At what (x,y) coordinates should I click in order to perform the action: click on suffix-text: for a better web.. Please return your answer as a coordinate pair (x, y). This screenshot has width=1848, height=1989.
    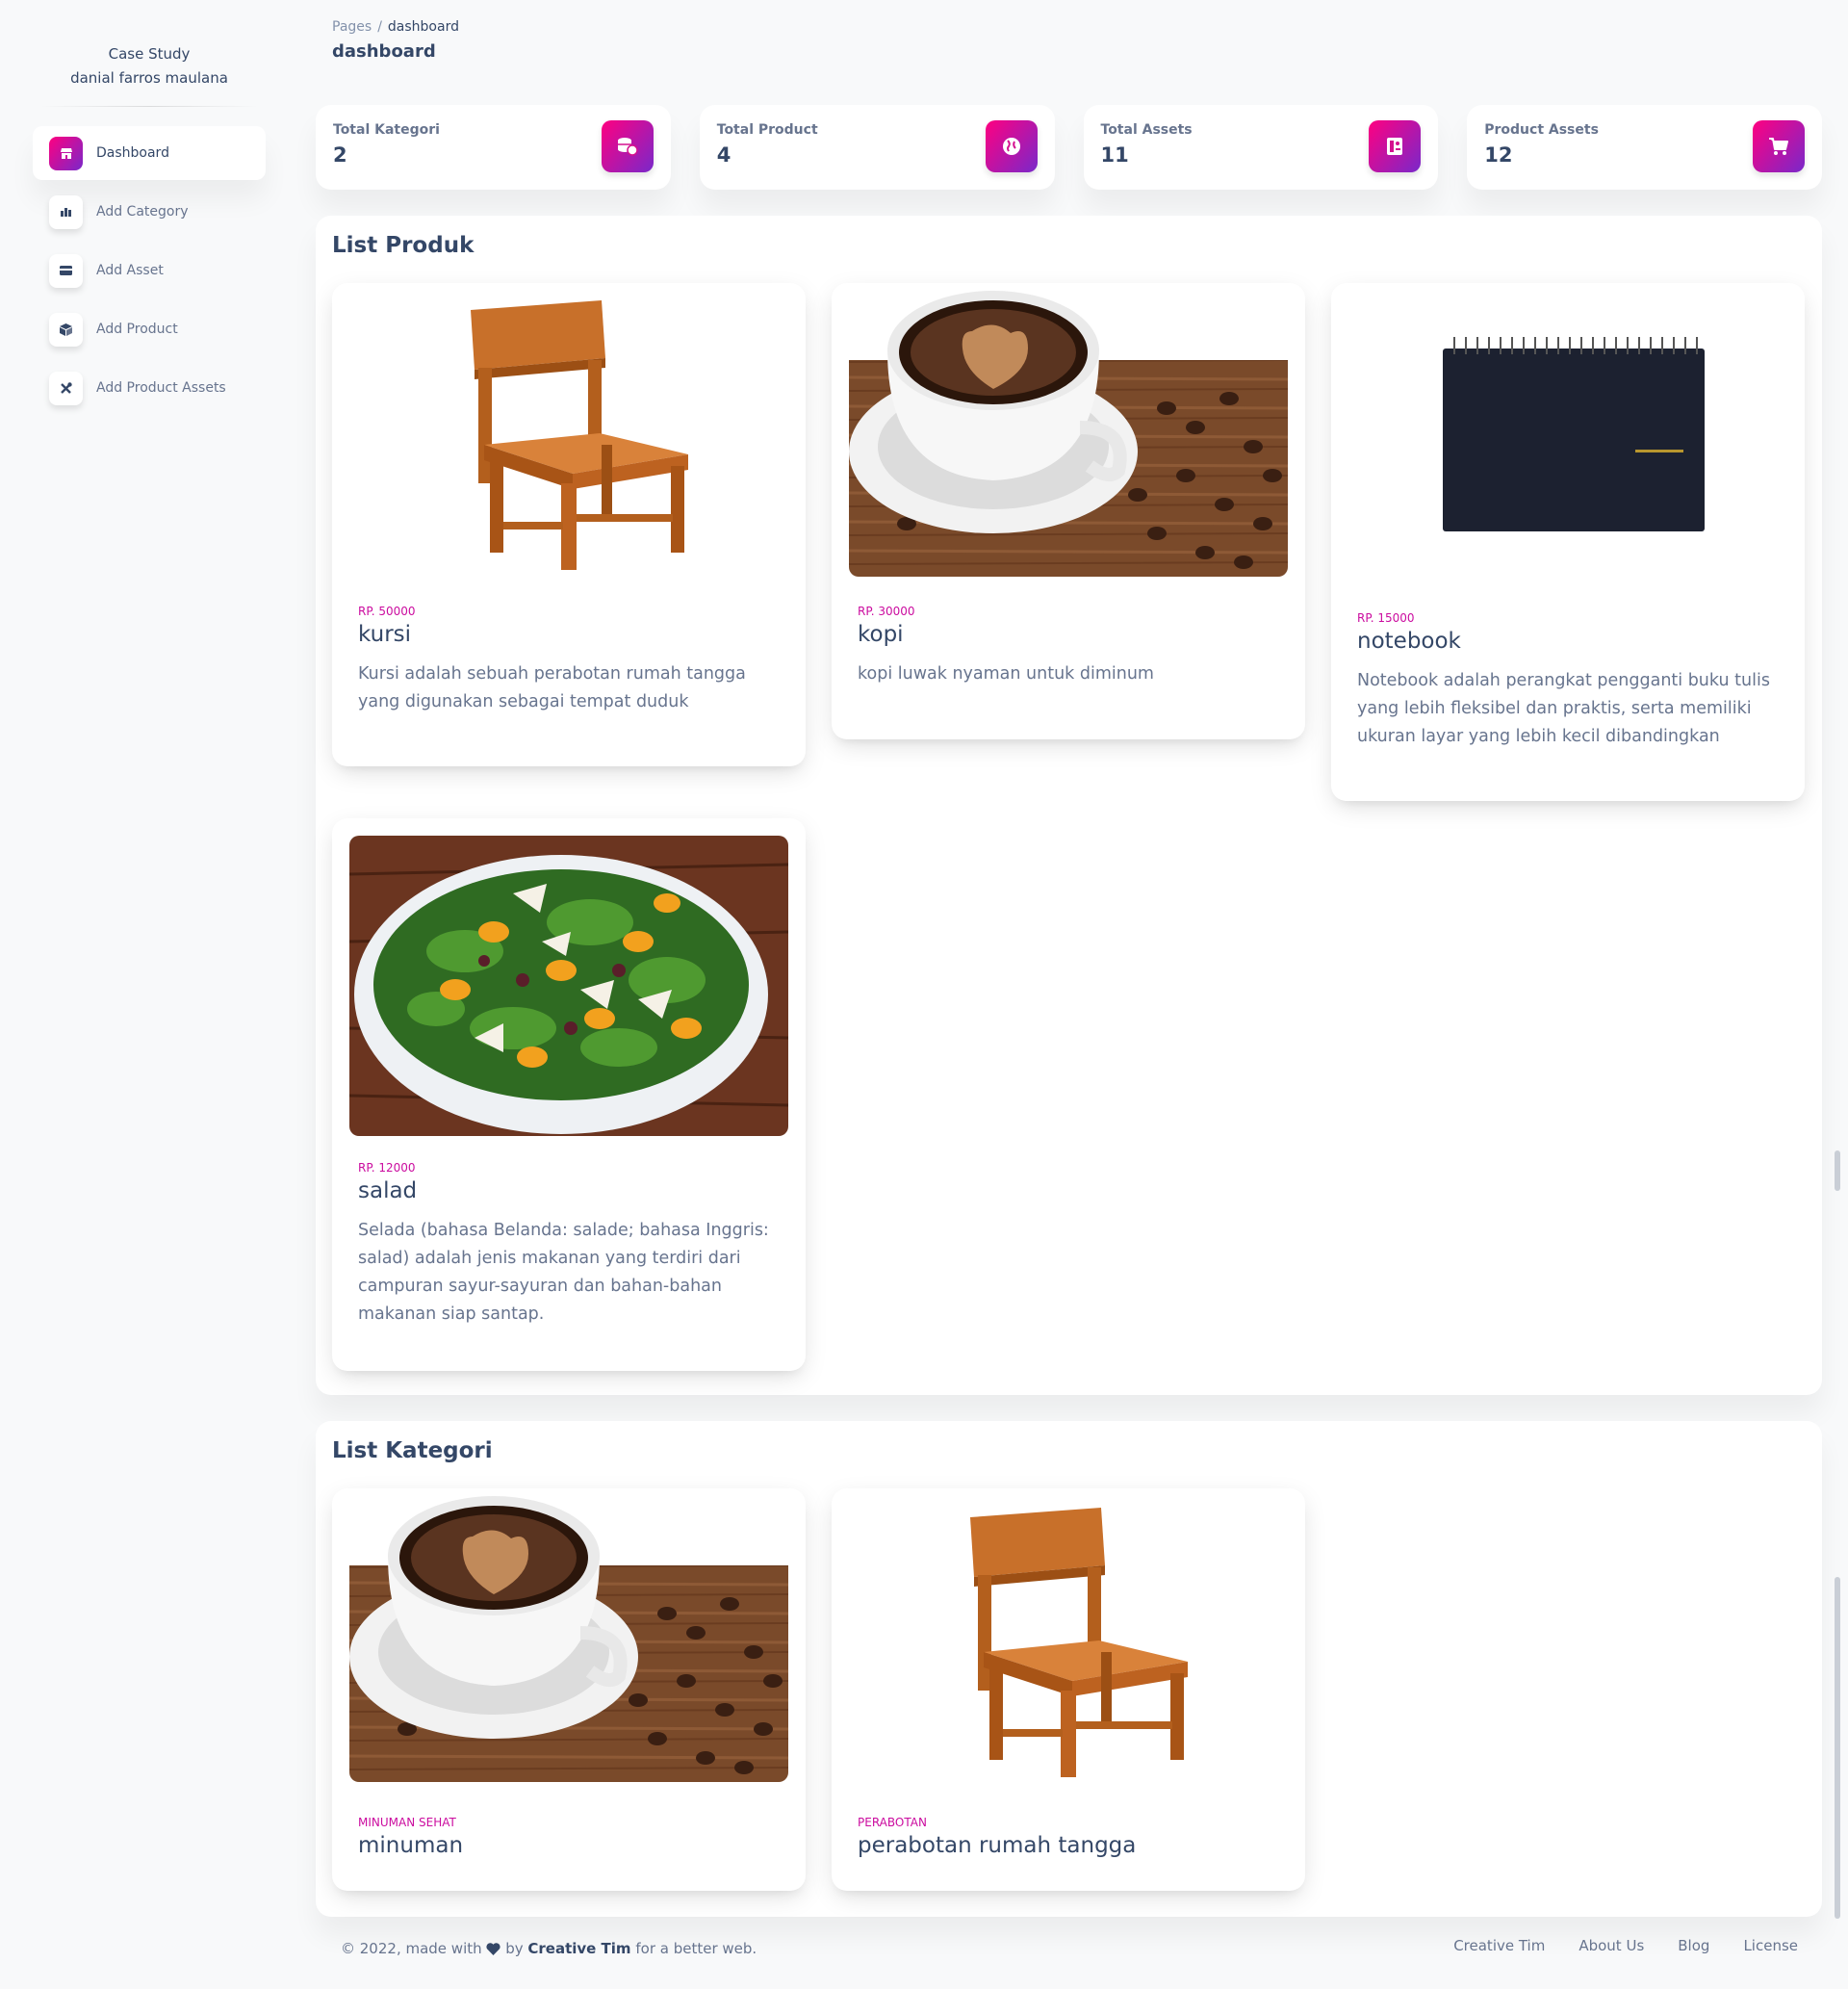
    Looking at the image, I should click on (696, 1948).